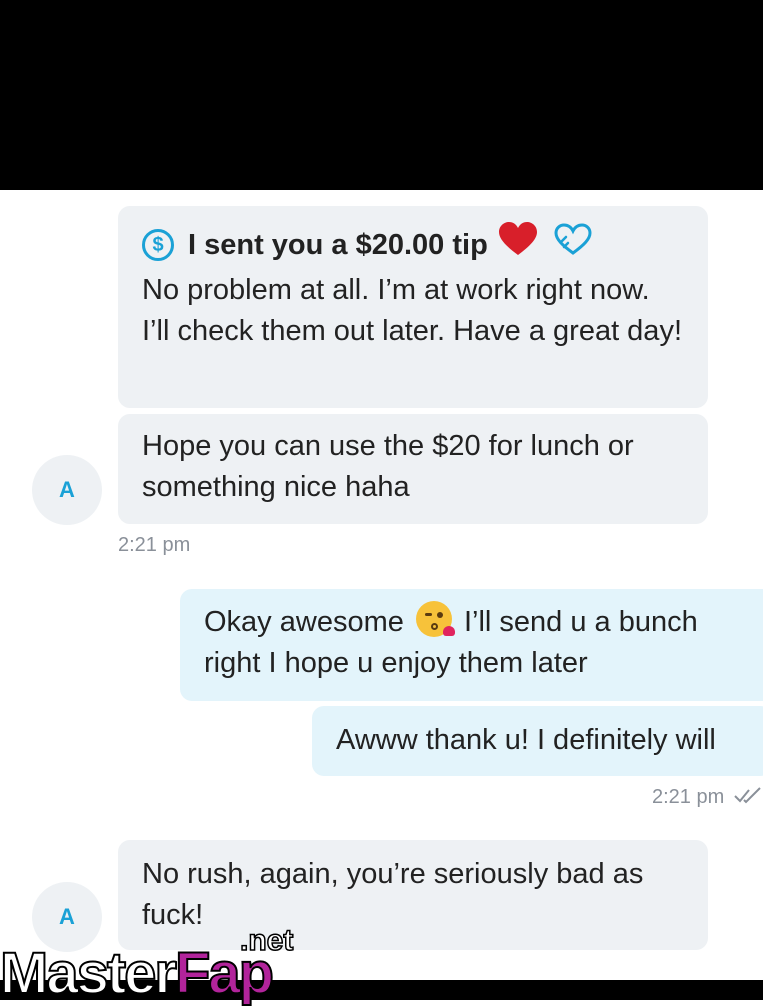  Describe the element at coordinates (158, 245) in the screenshot. I see `dollar-circle-icon: $` at that location.